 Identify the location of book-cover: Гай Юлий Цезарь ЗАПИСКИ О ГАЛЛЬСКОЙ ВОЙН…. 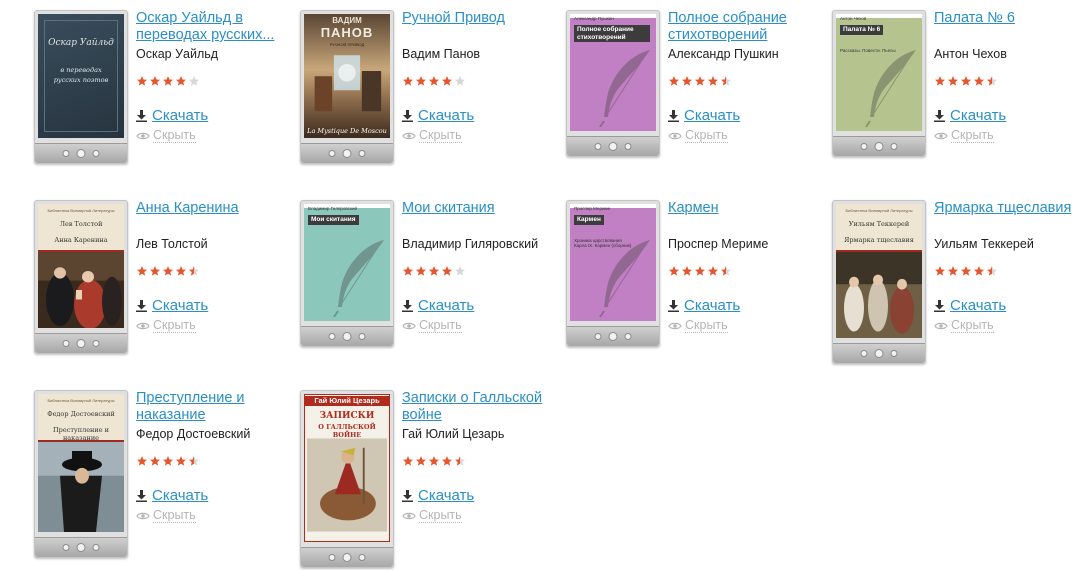
(347, 468).